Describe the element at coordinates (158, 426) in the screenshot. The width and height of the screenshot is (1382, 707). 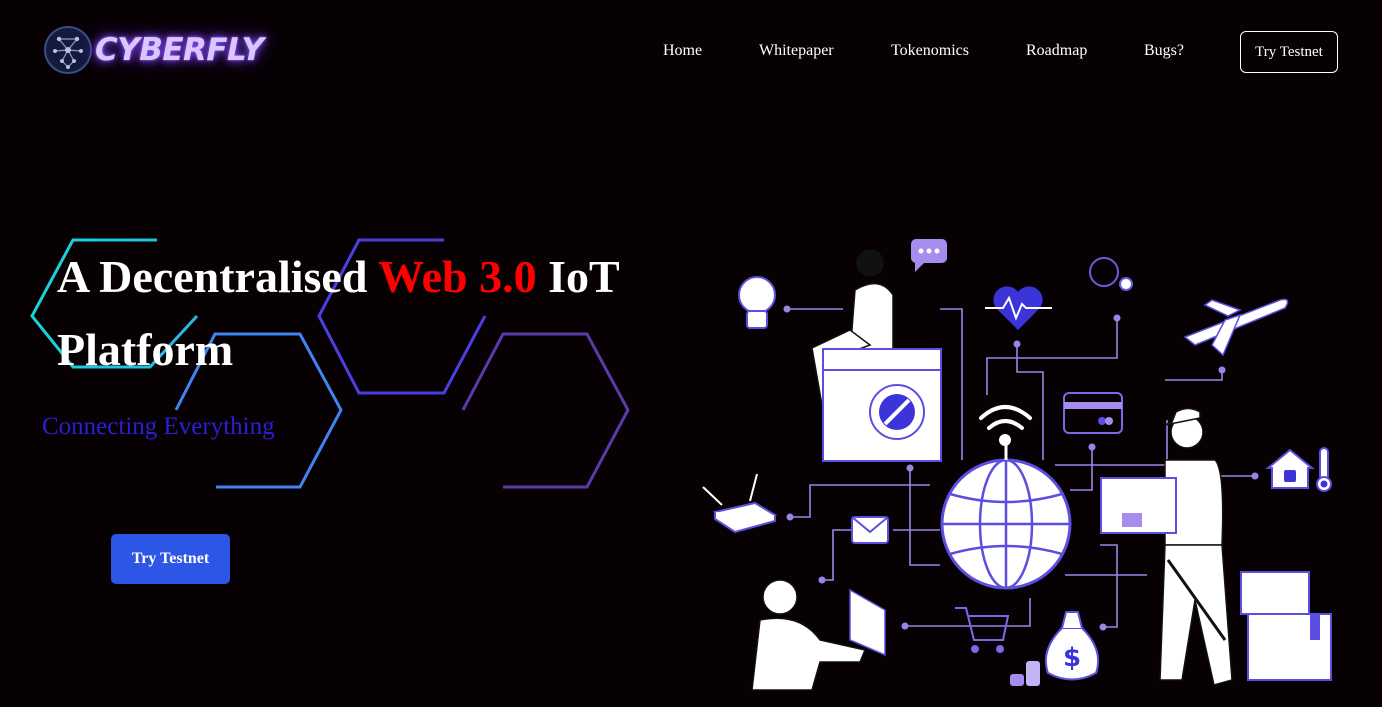
I see `hero-subtitle: Connecting Everything` at that location.